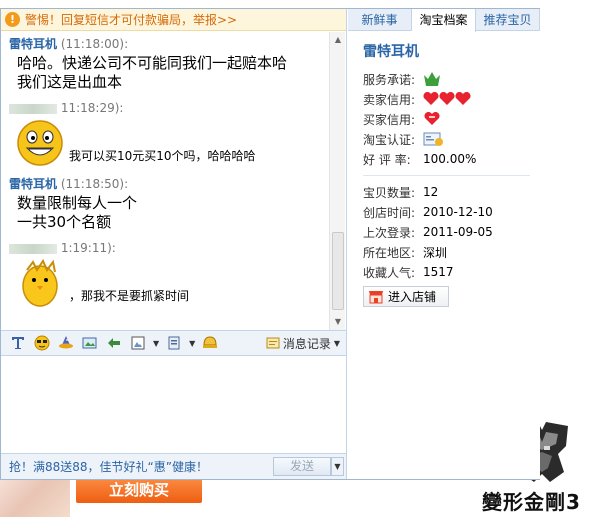  What do you see at coordinates (389, 232) in the screenshot?
I see `info-label: 上次登录:` at bounding box center [389, 232].